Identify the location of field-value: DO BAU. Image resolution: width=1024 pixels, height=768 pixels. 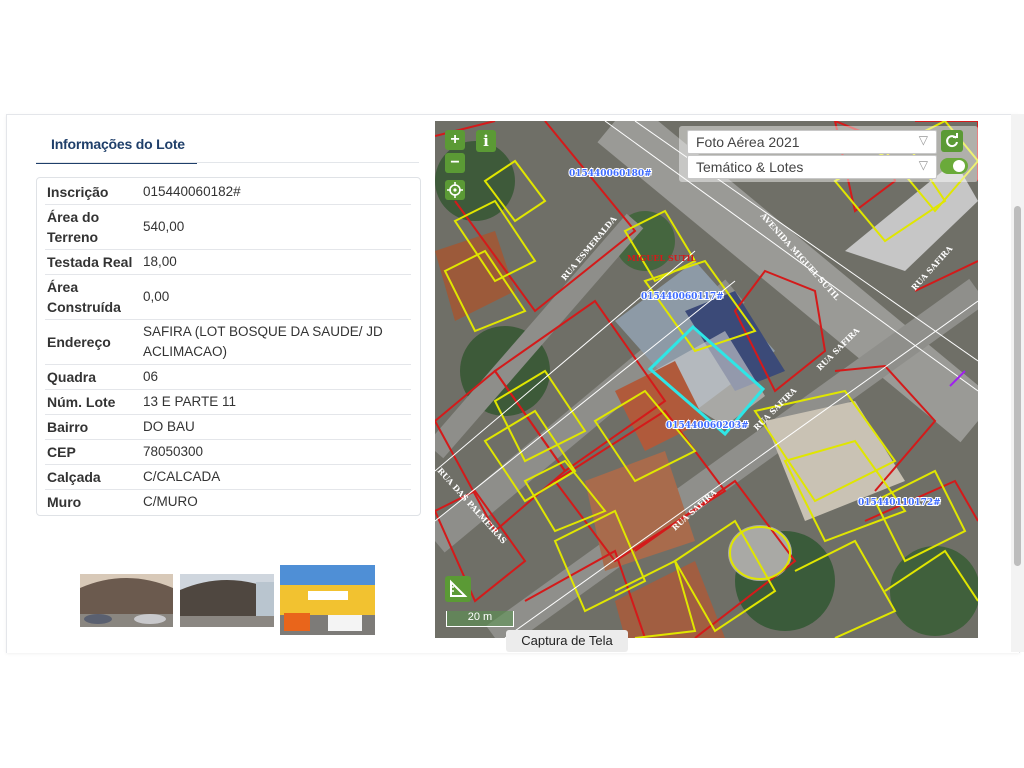
(169, 426).